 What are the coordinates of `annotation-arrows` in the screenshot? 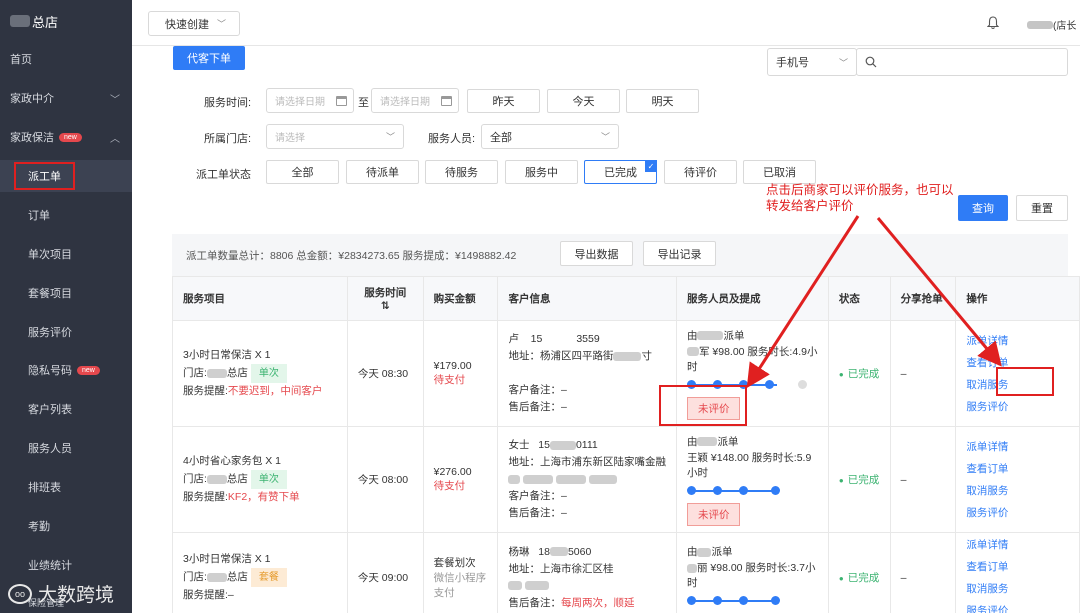 It's located at (874, 302).